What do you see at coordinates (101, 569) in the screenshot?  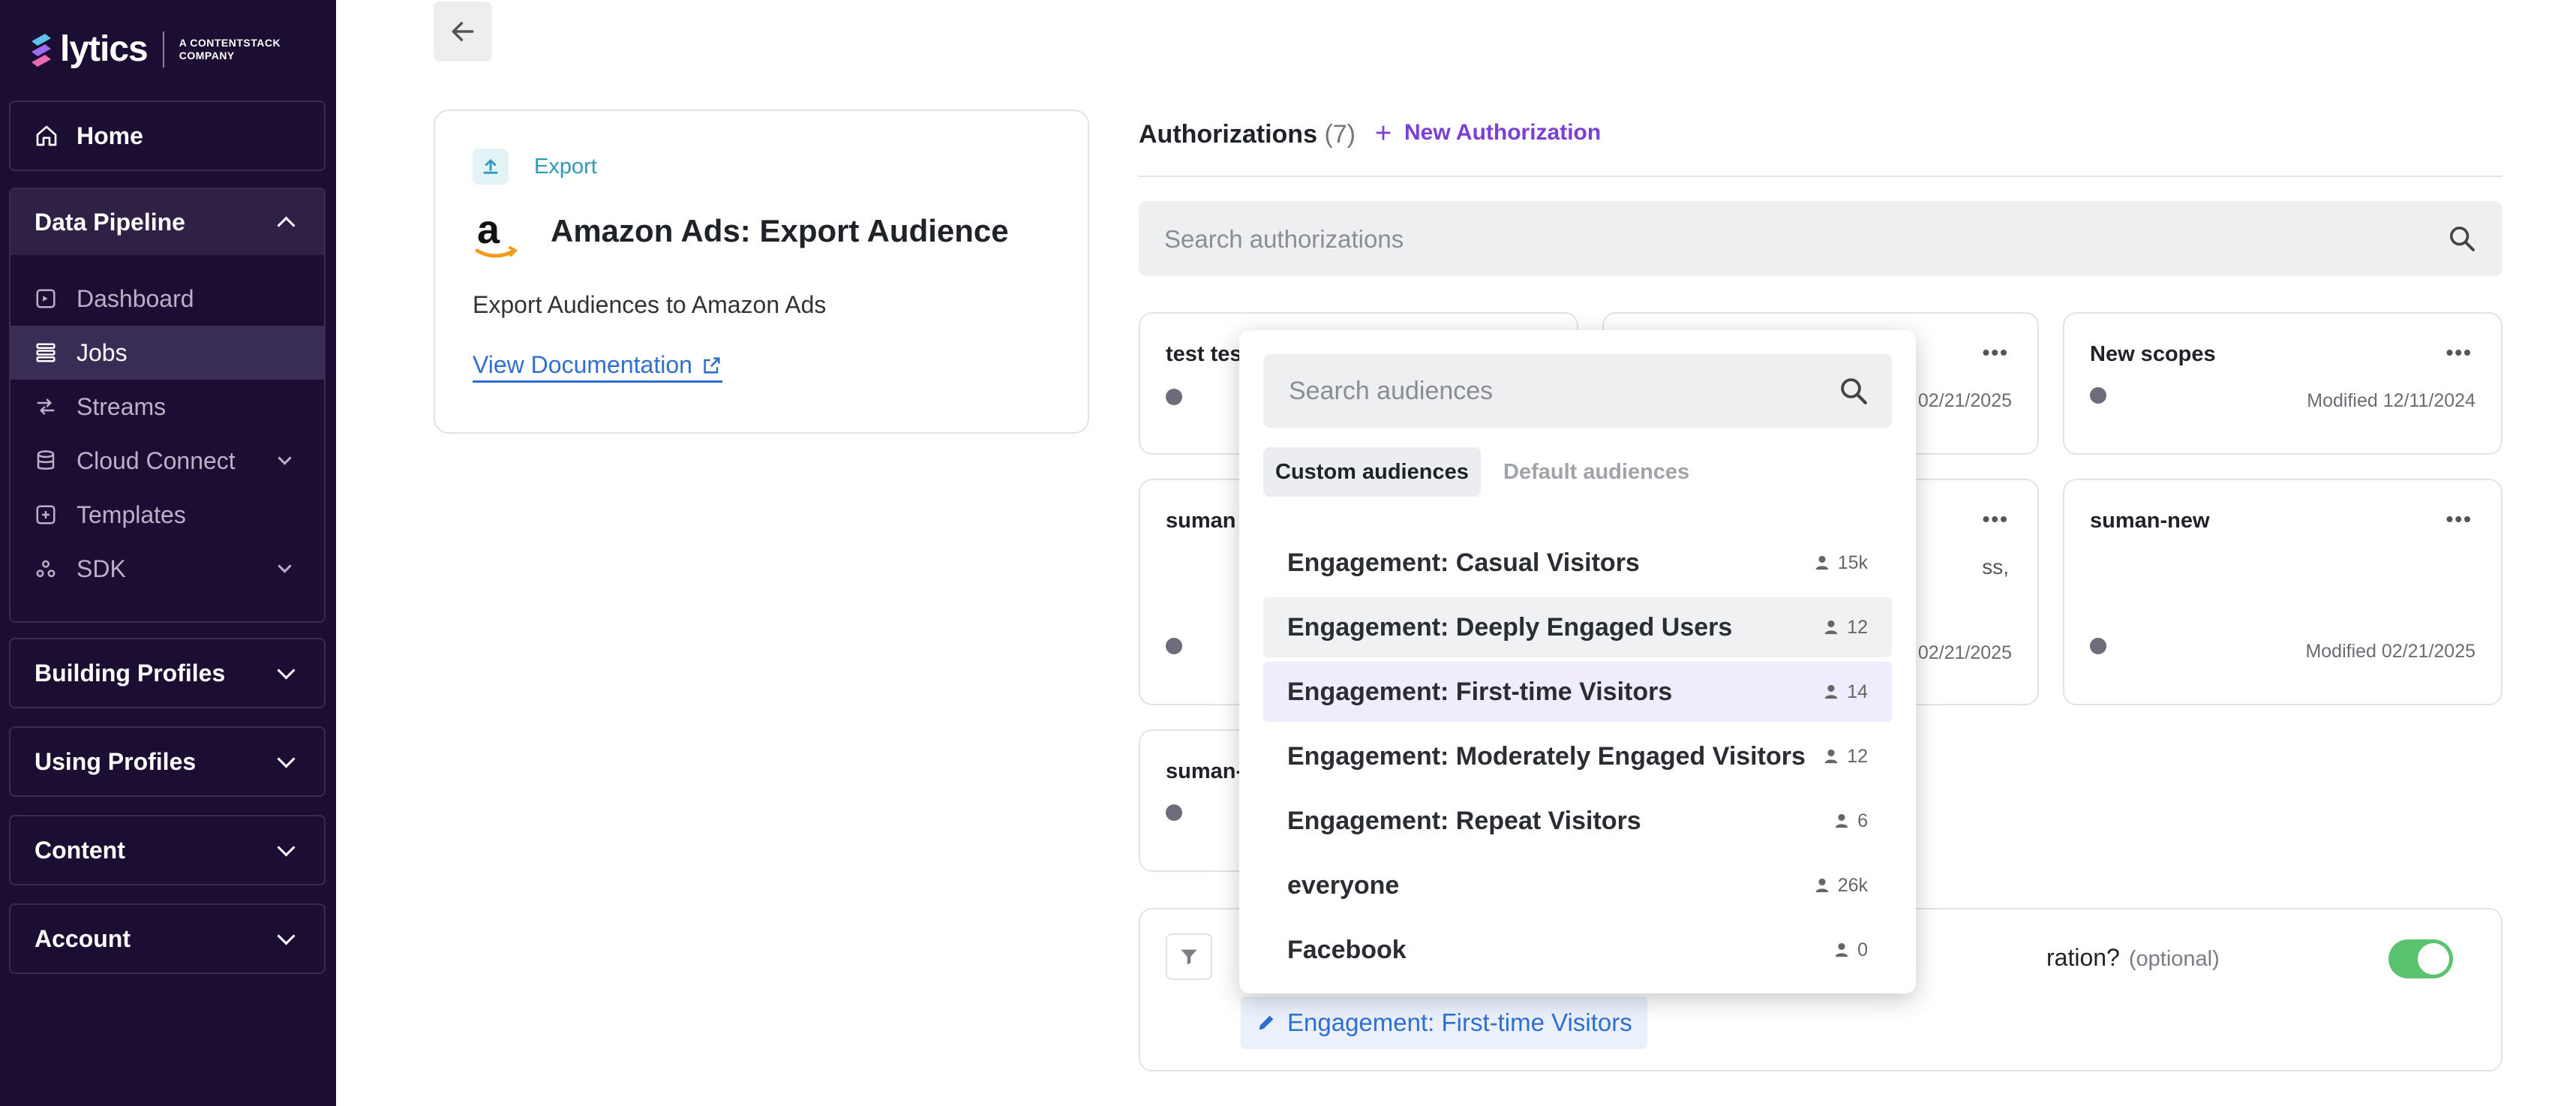 I see `sidebar-item-label: SDK` at bounding box center [101, 569].